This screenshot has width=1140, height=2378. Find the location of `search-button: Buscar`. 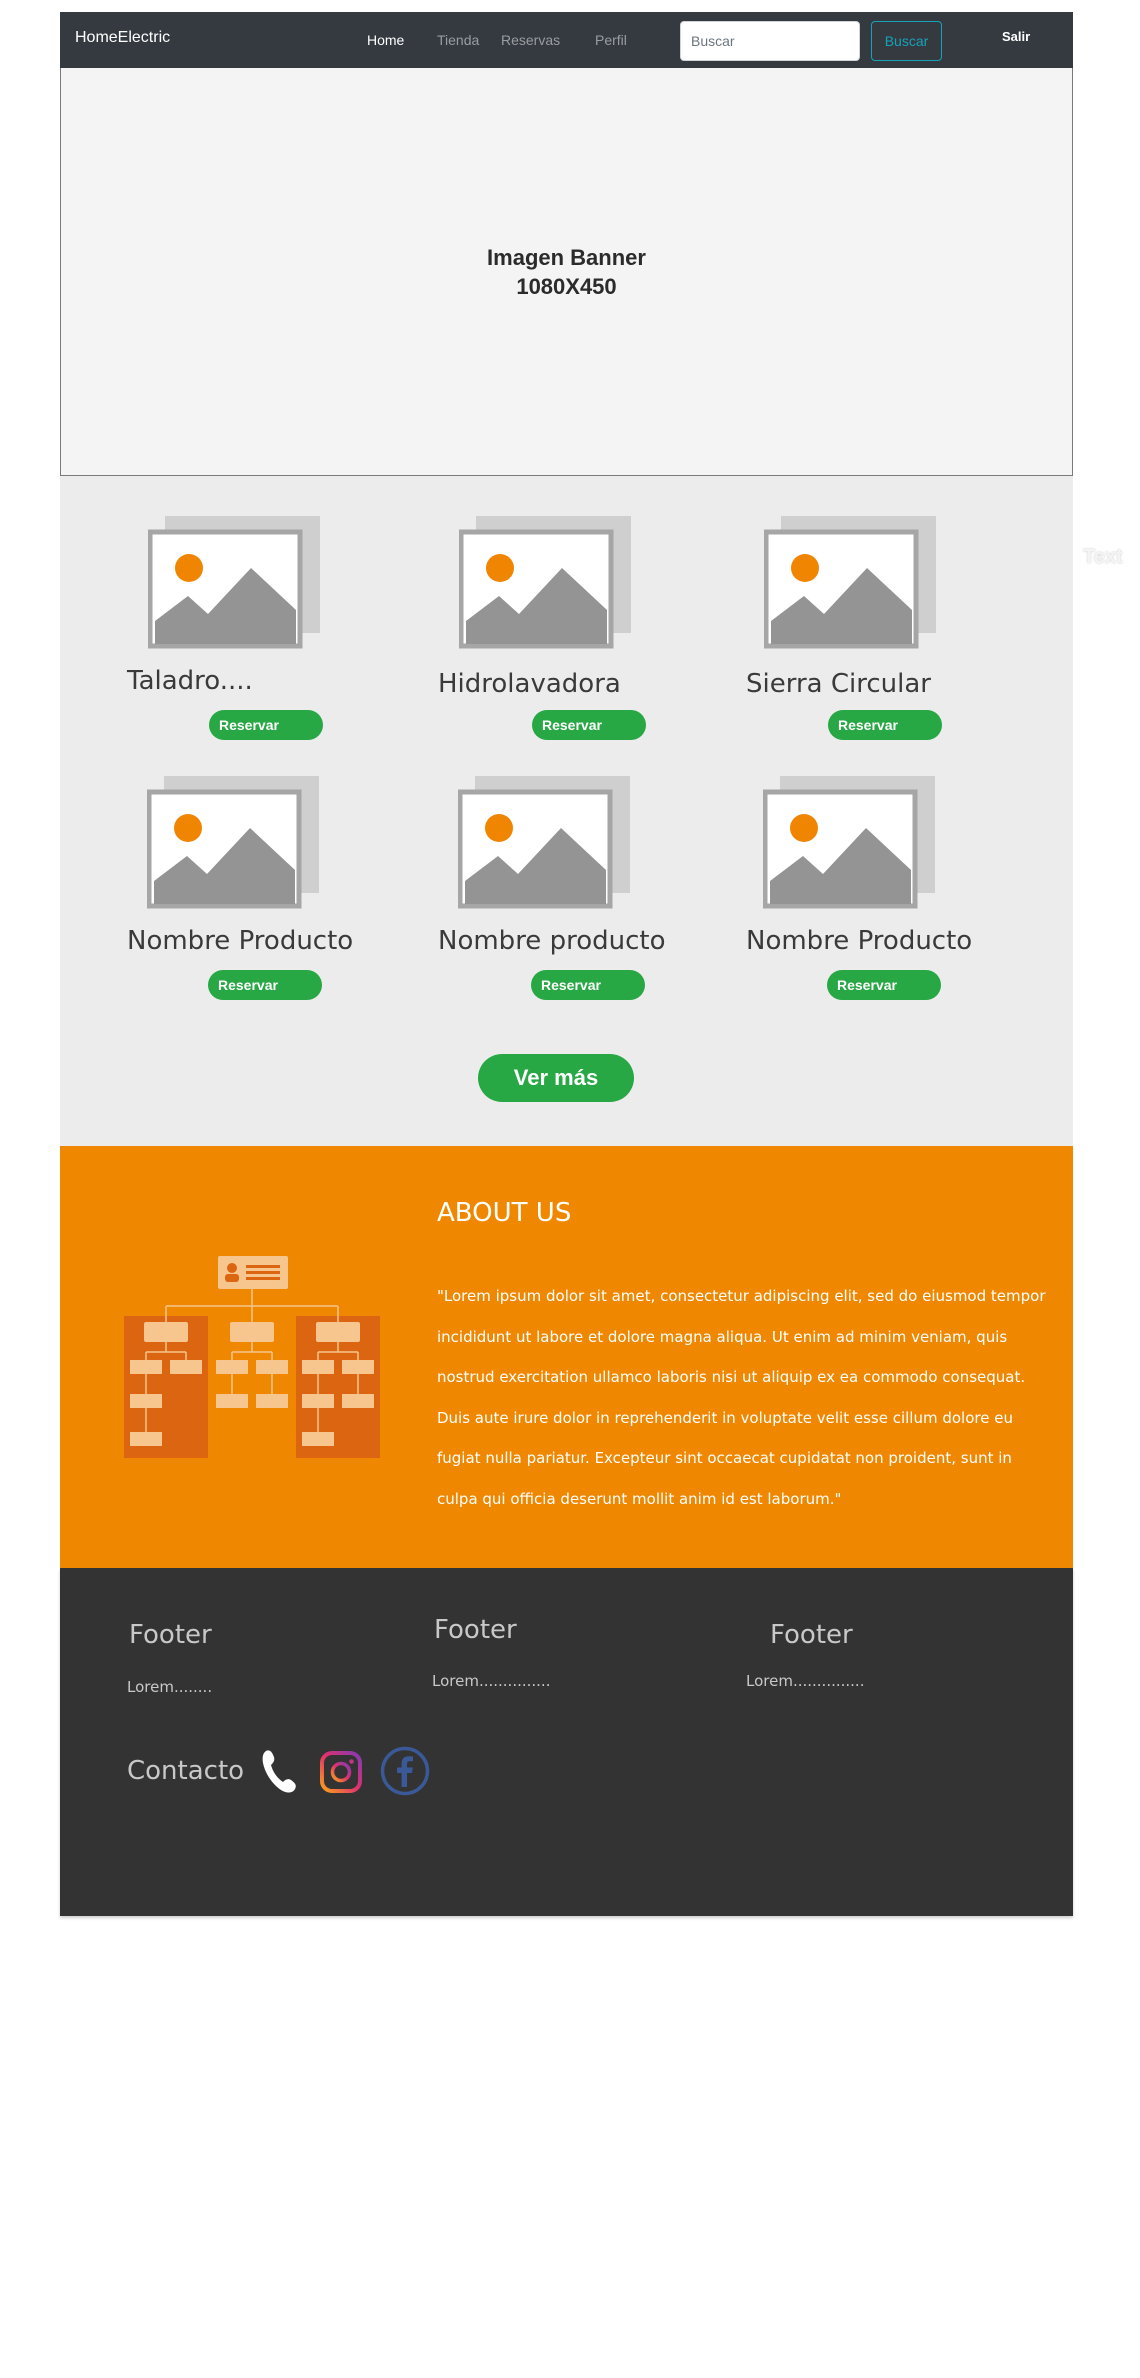

search-button: Buscar is located at coordinates (906, 41).